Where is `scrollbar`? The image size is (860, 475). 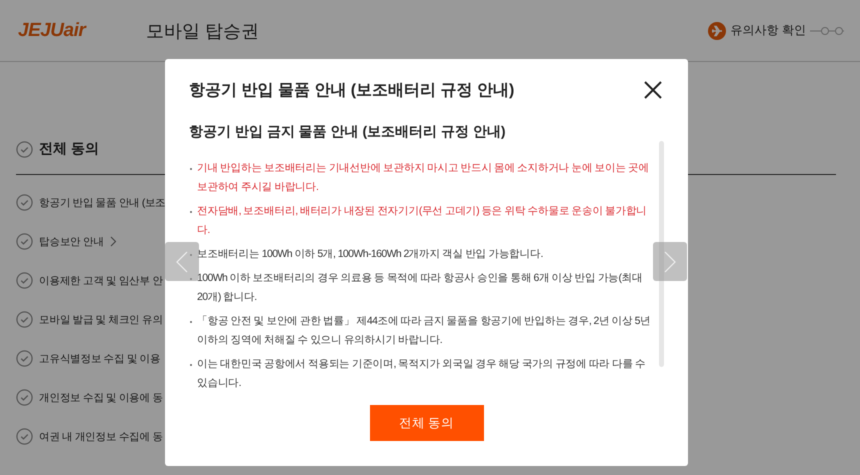 scrollbar is located at coordinates (661, 254).